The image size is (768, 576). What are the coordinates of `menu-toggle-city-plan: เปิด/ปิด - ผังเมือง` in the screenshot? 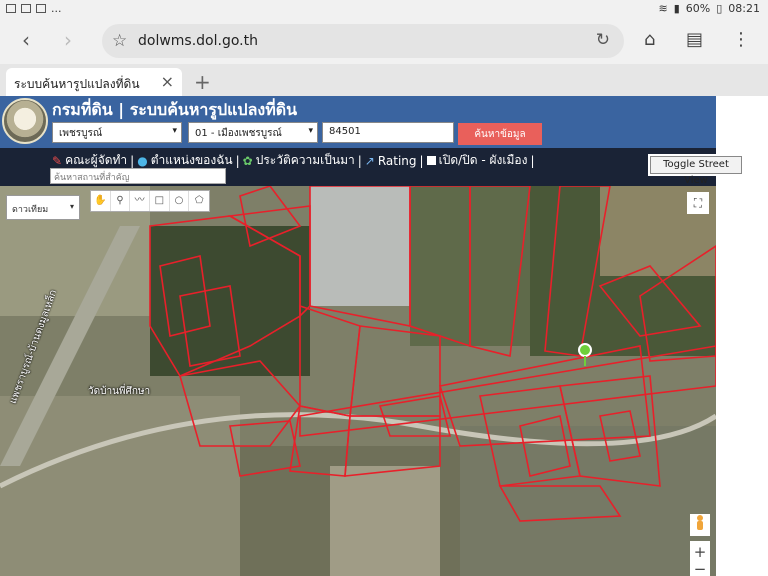 It's located at (483, 160).